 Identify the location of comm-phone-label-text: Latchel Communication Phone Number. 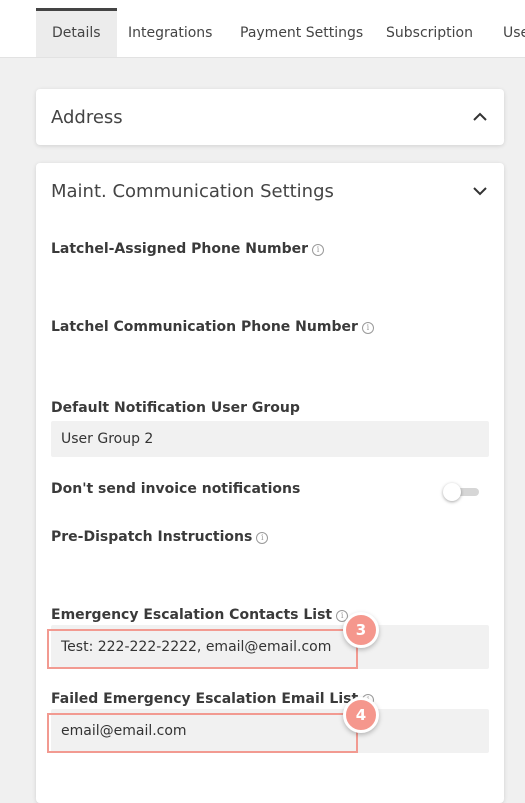
(204, 327).